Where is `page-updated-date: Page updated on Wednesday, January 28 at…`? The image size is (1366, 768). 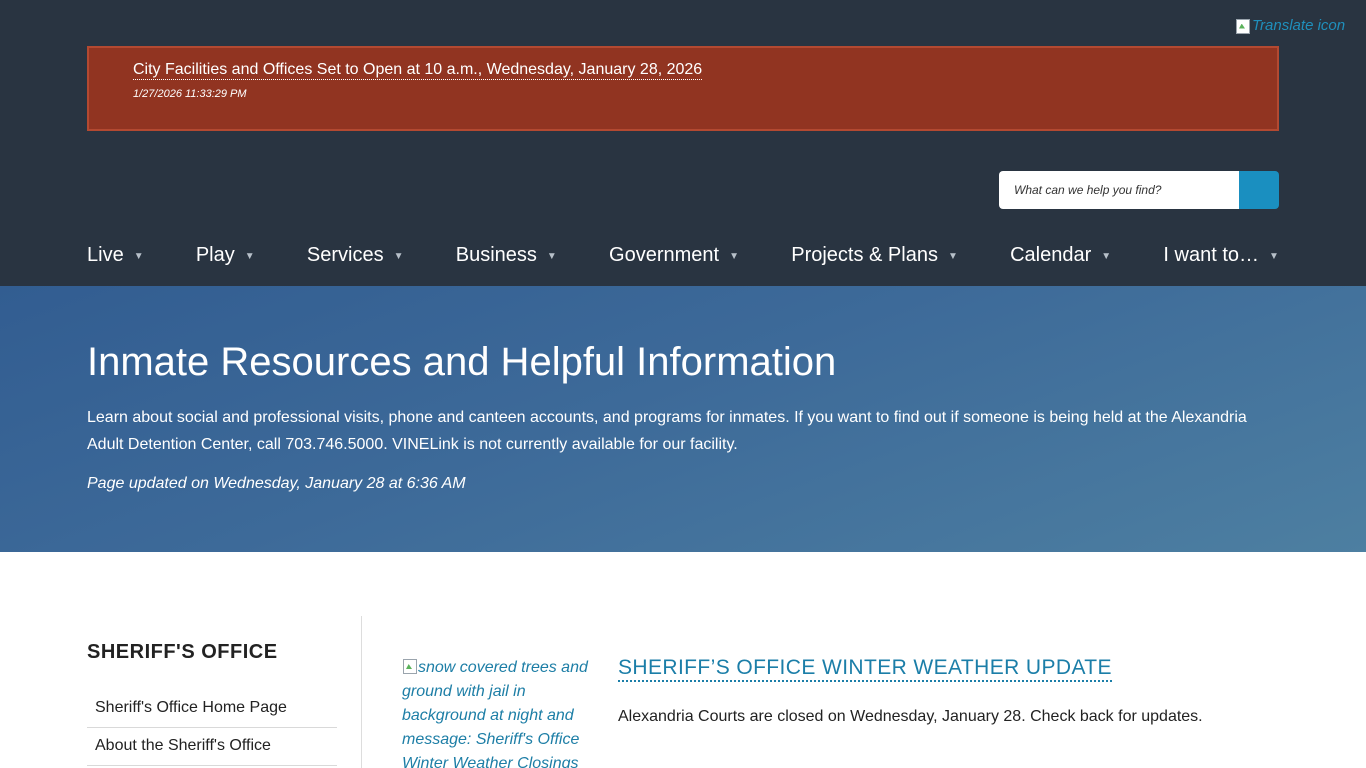
page-updated-date: Page updated on Wednesday, January 28 at… is located at coordinates (276, 483).